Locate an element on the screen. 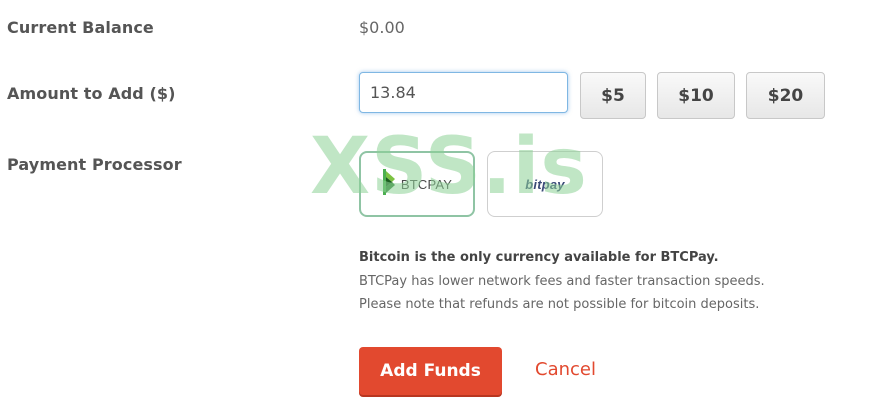 This screenshot has width=886, height=412. preset-20-button: $20 is located at coordinates (785, 95).